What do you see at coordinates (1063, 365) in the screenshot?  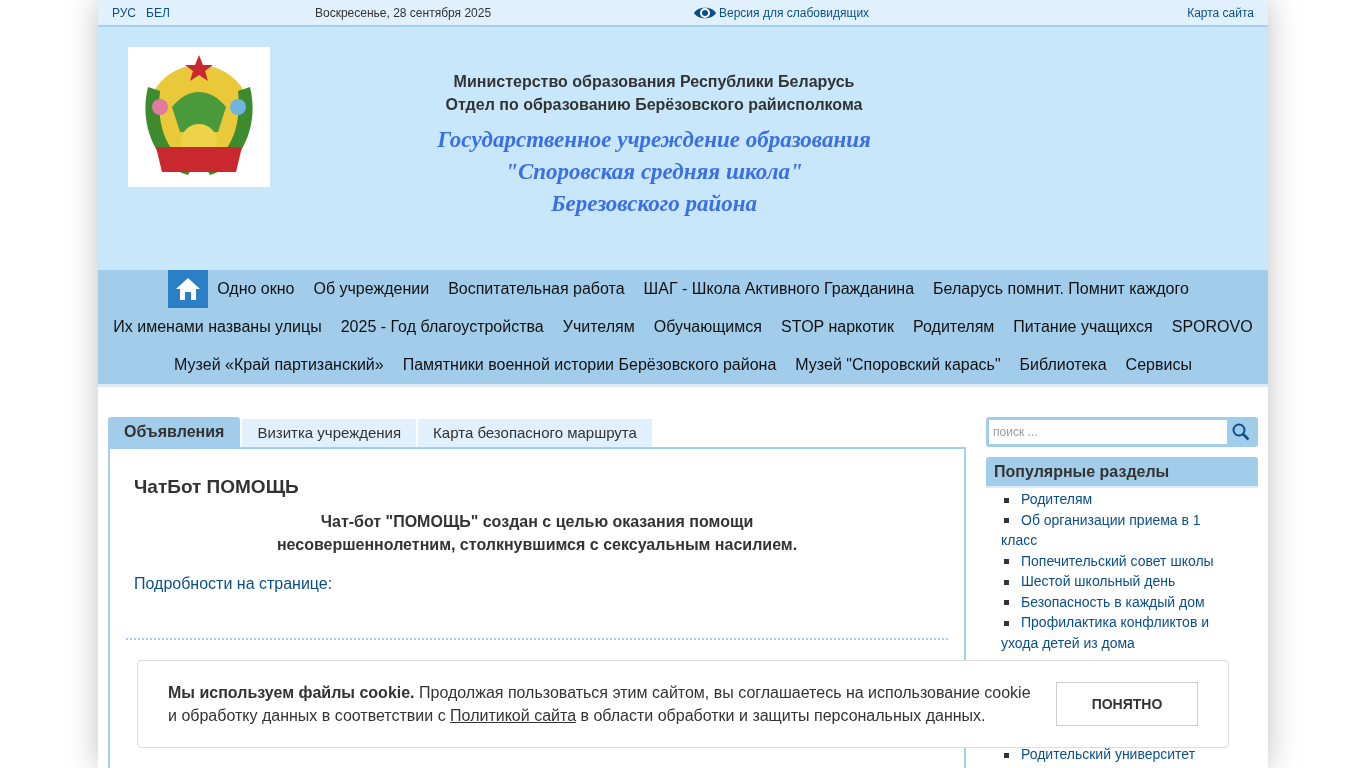 I see `nav-link: Библиотека` at bounding box center [1063, 365].